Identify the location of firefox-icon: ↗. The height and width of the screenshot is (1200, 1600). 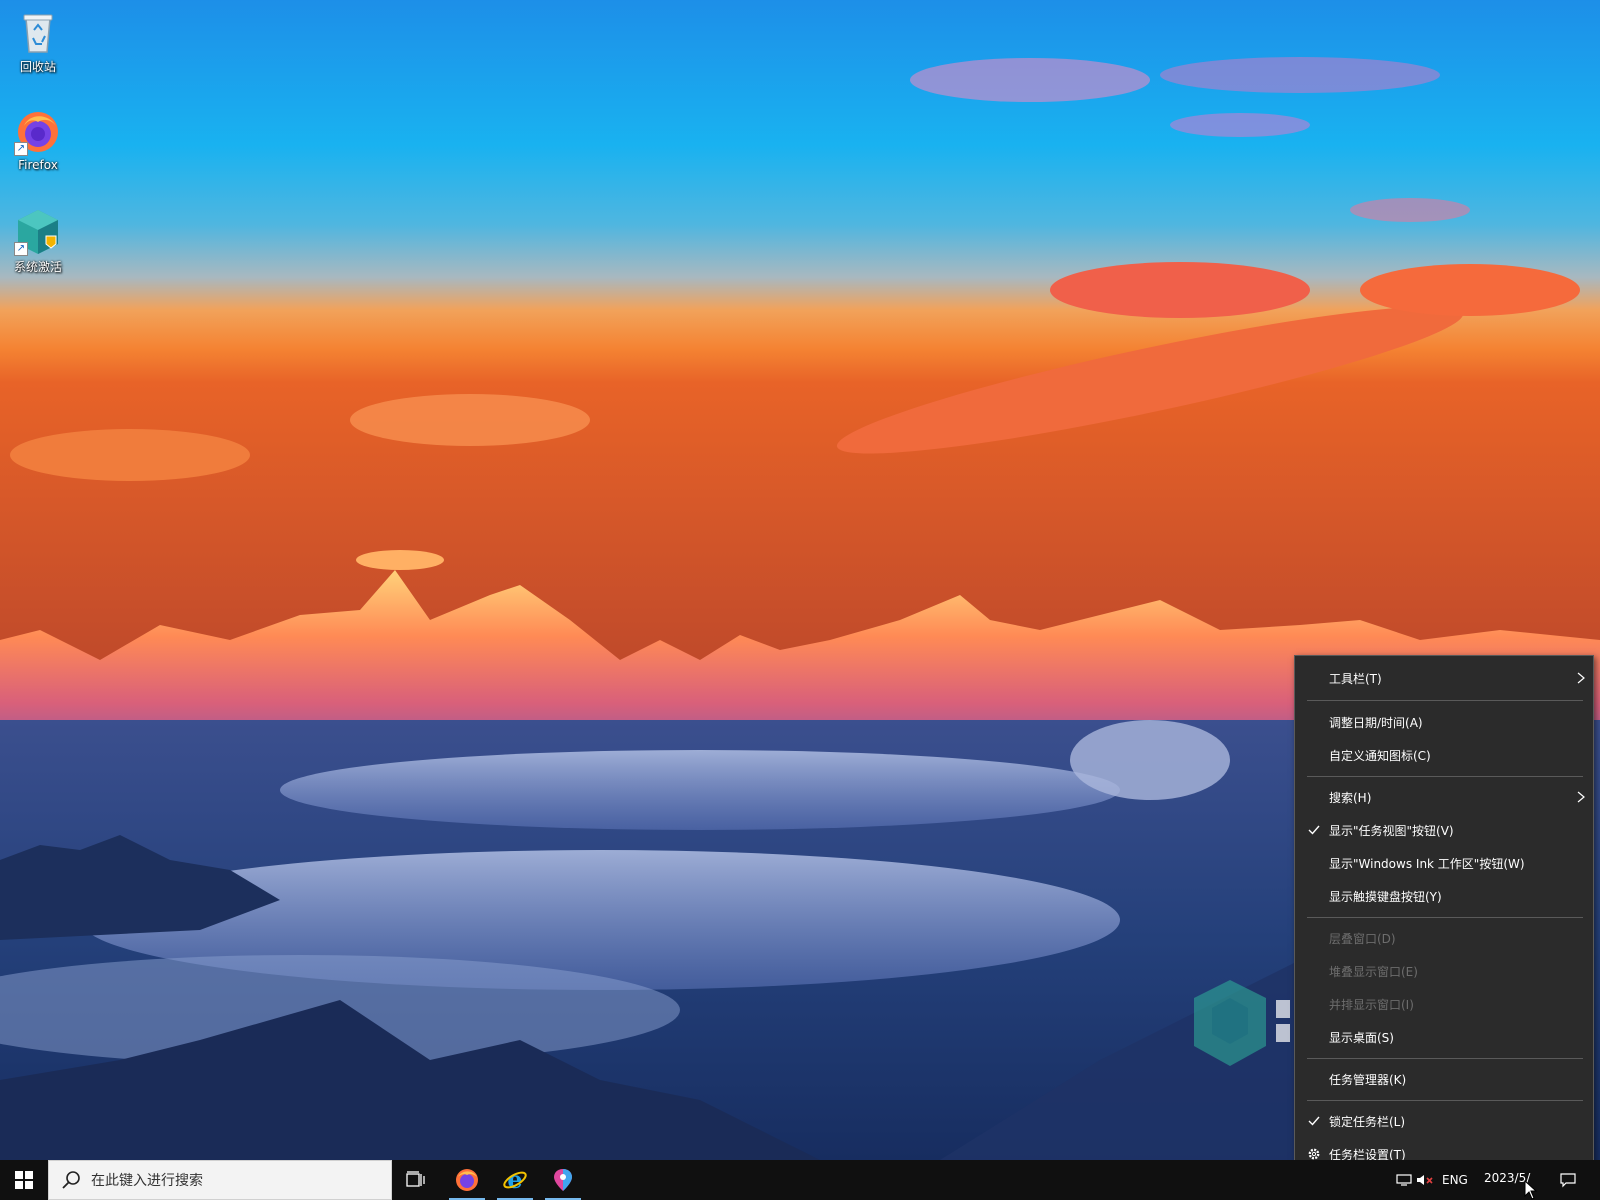
(38, 132).